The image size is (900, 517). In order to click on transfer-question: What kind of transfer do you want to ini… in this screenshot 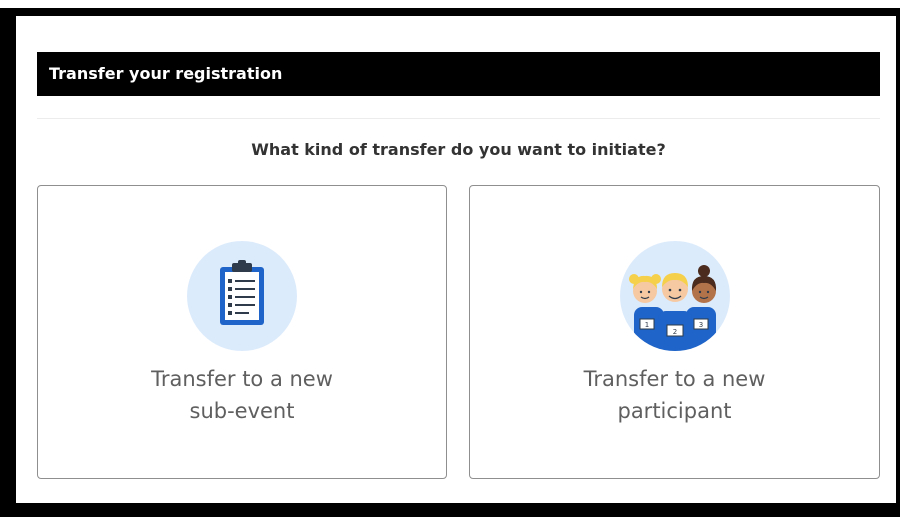, I will do `click(458, 149)`.